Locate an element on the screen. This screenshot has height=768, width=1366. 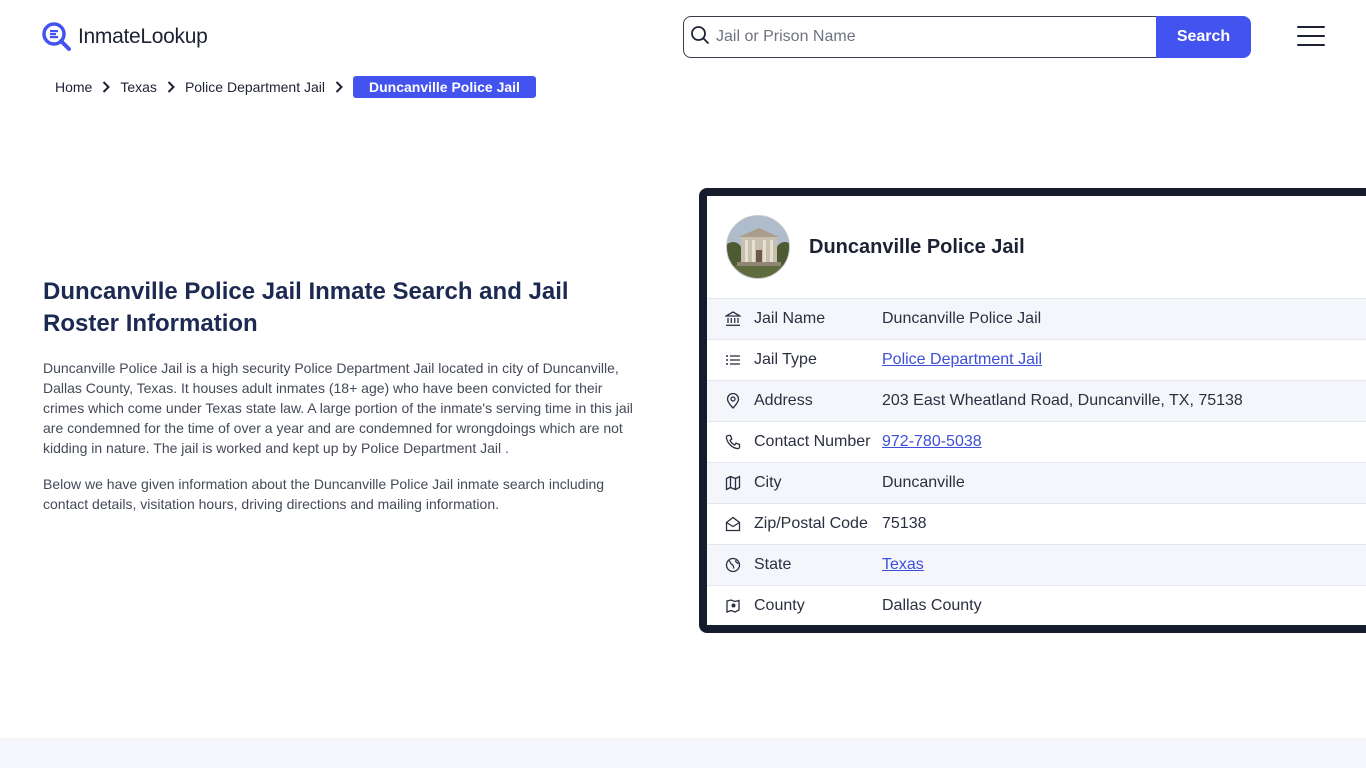
site-header: InmateLookup Search is located at coordinates (683, 37).